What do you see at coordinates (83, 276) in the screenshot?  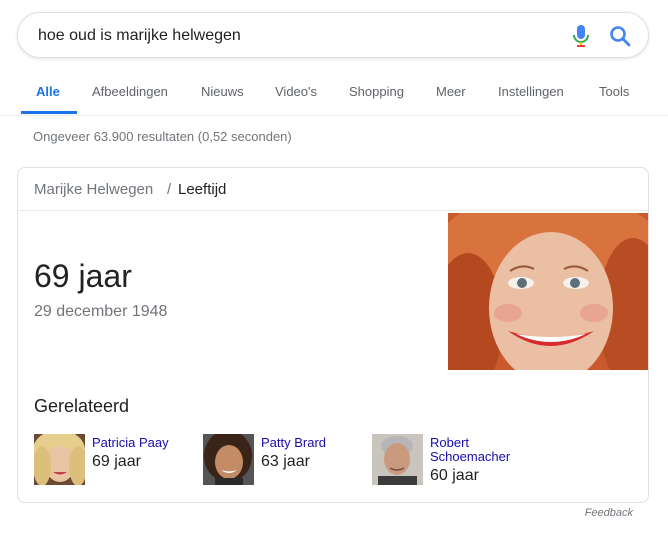 I see `age-answer: 69 jaar` at bounding box center [83, 276].